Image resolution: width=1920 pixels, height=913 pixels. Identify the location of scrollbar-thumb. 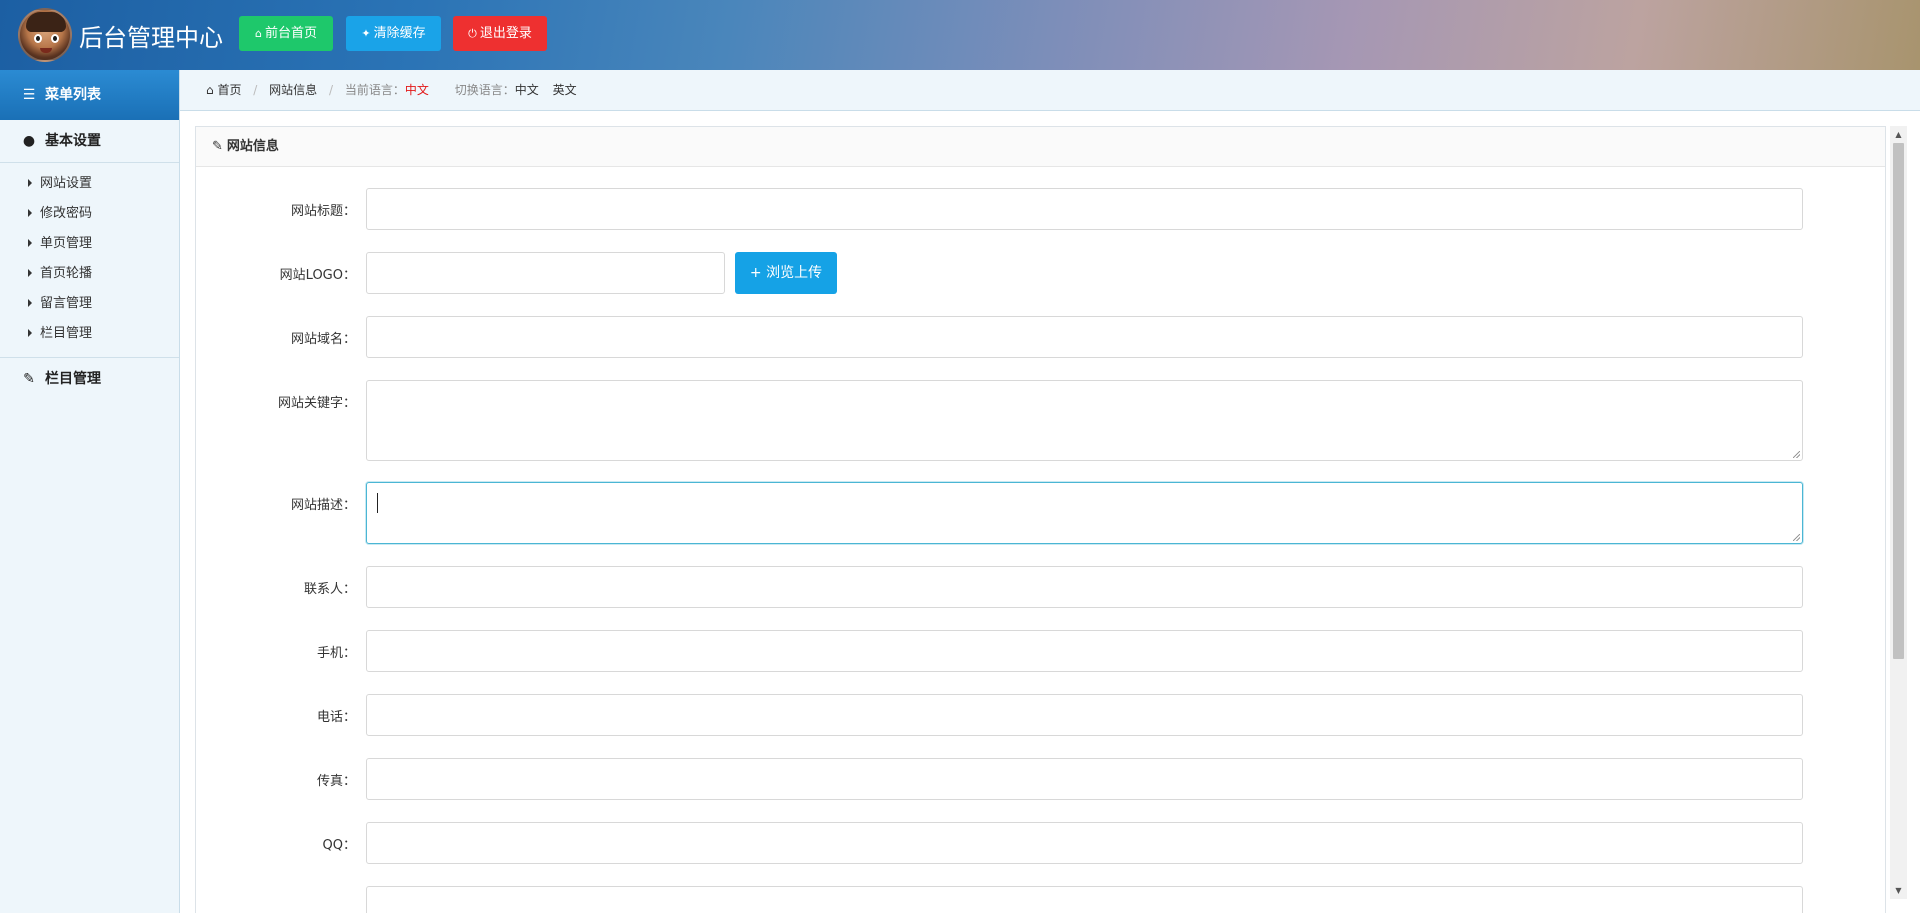
(1898, 401).